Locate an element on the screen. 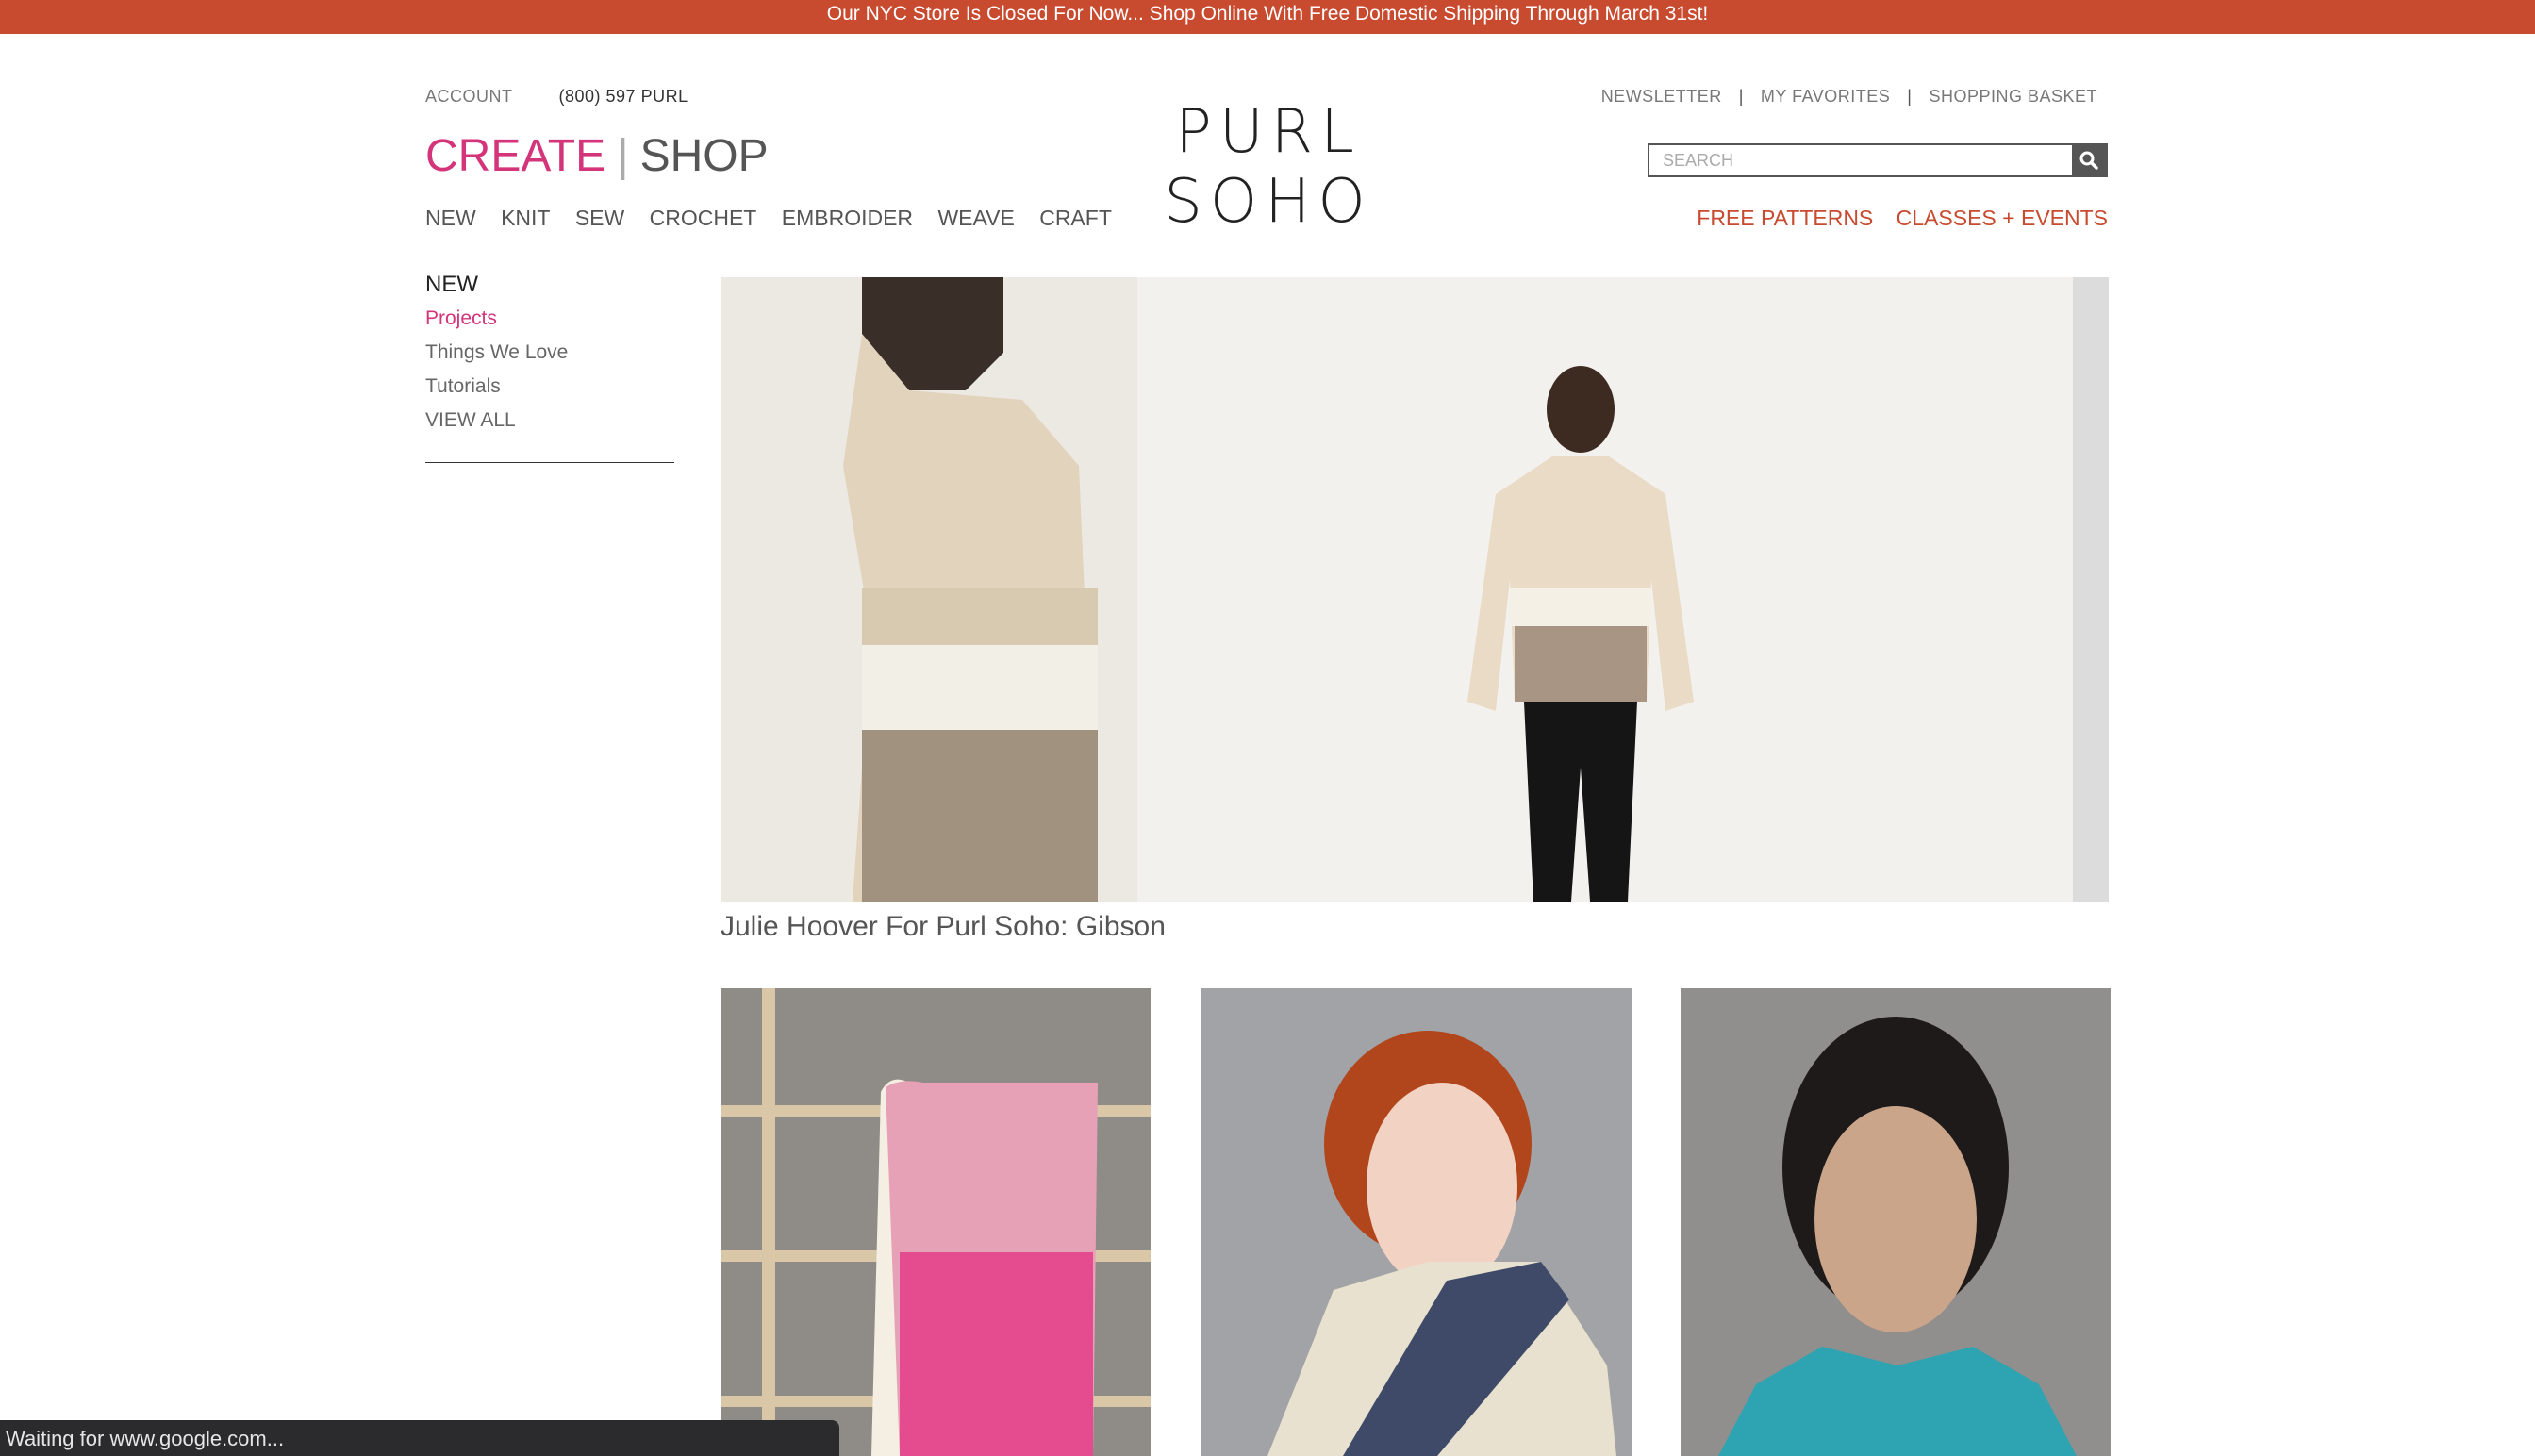  search-icon is located at coordinates (2088, 160).